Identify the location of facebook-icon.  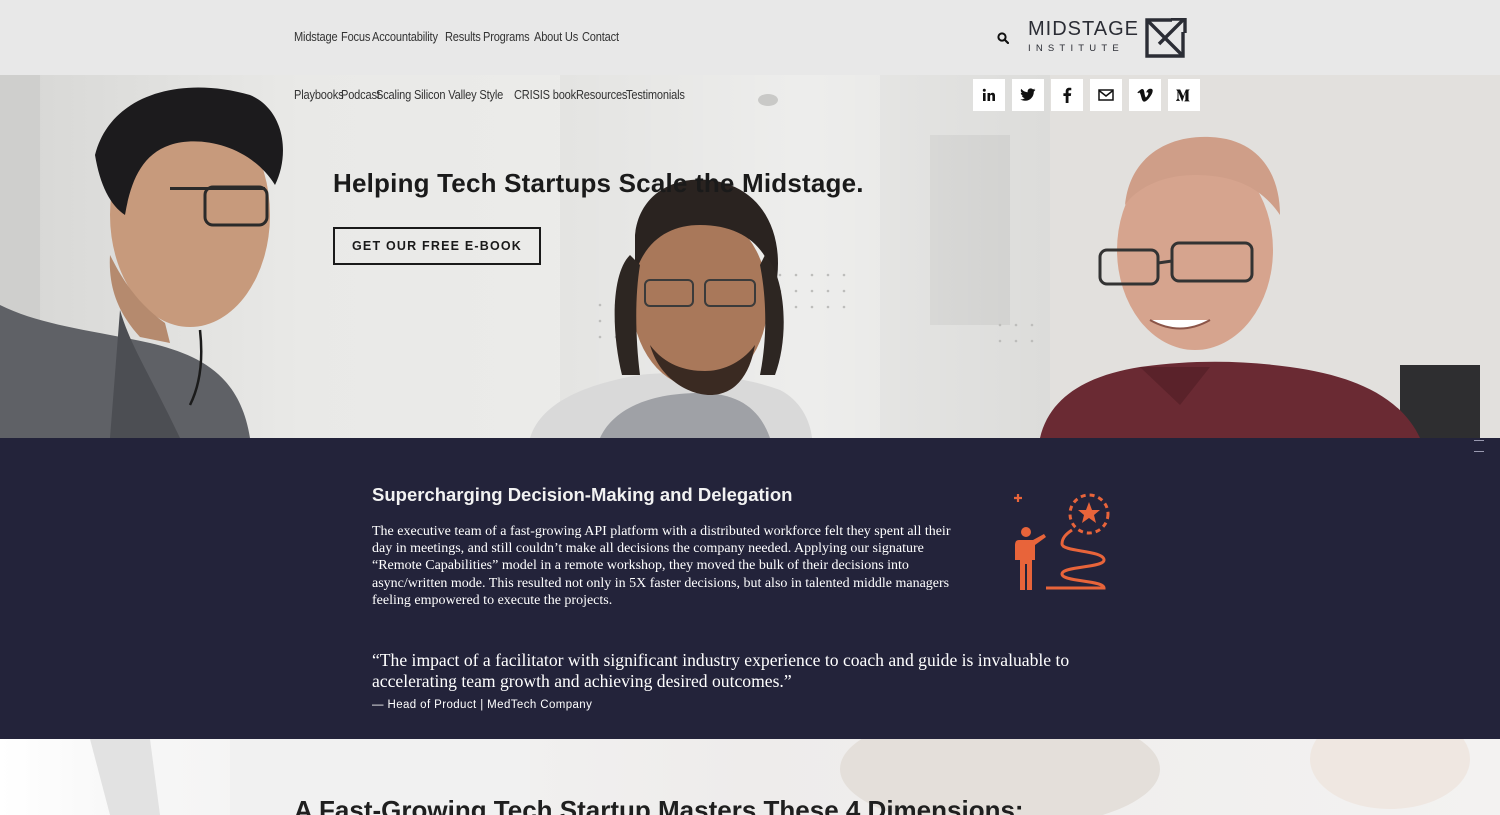
(1067, 95).